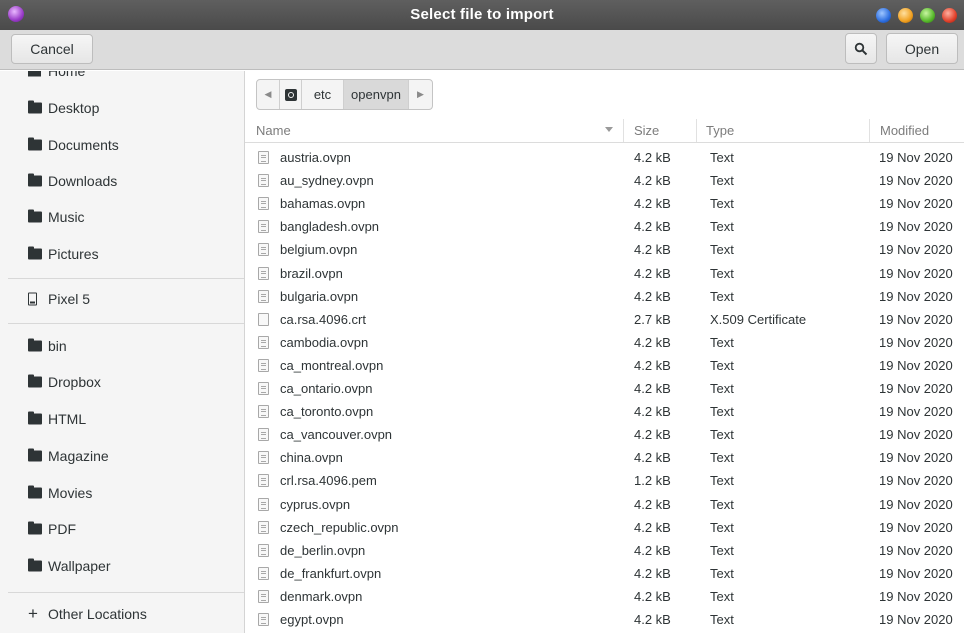 The height and width of the screenshot is (633, 964). I want to click on file-name: au_sydney.ovpn, so click(327, 181).